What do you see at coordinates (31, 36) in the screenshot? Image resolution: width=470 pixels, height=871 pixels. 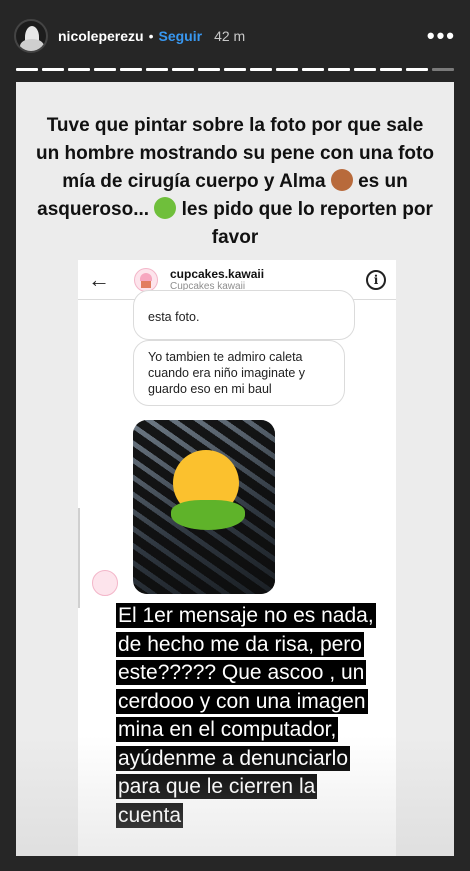 I see `profile-avatar` at bounding box center [31, 36].